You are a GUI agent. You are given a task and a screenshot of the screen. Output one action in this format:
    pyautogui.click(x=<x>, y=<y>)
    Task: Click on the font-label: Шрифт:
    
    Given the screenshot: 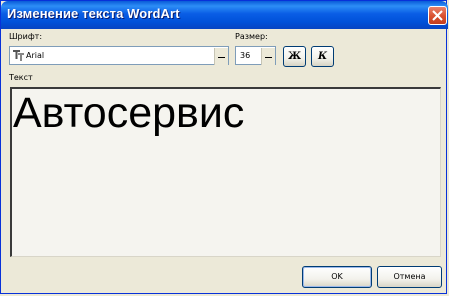 What is the action you would take?
    pyautogui.click(x=26, y=36)
    